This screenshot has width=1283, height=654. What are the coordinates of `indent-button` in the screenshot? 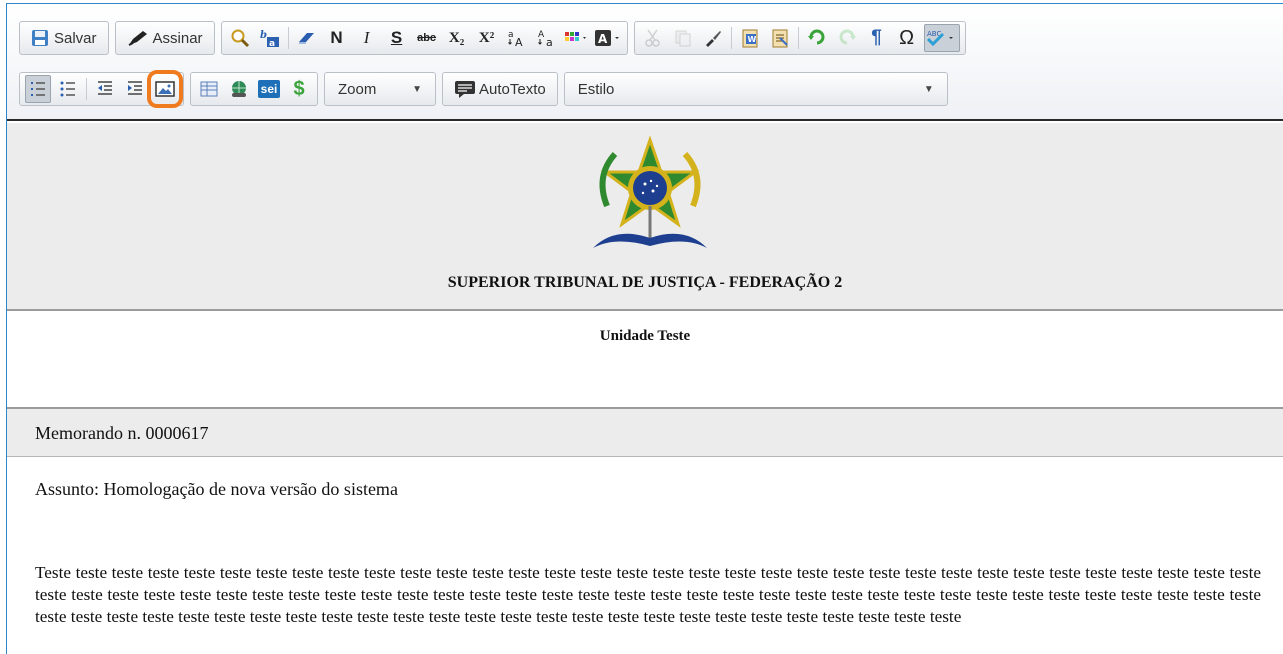 It's located at (135, 89).